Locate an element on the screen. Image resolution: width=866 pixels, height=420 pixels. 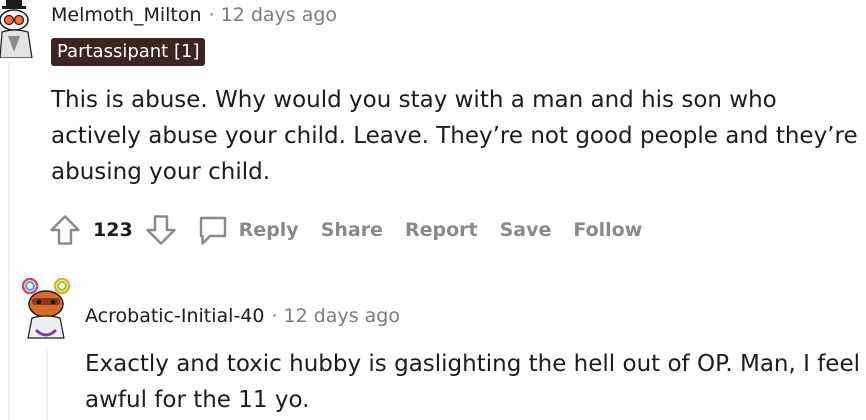
vote-count: 123 is located at coordinates (113, 230).